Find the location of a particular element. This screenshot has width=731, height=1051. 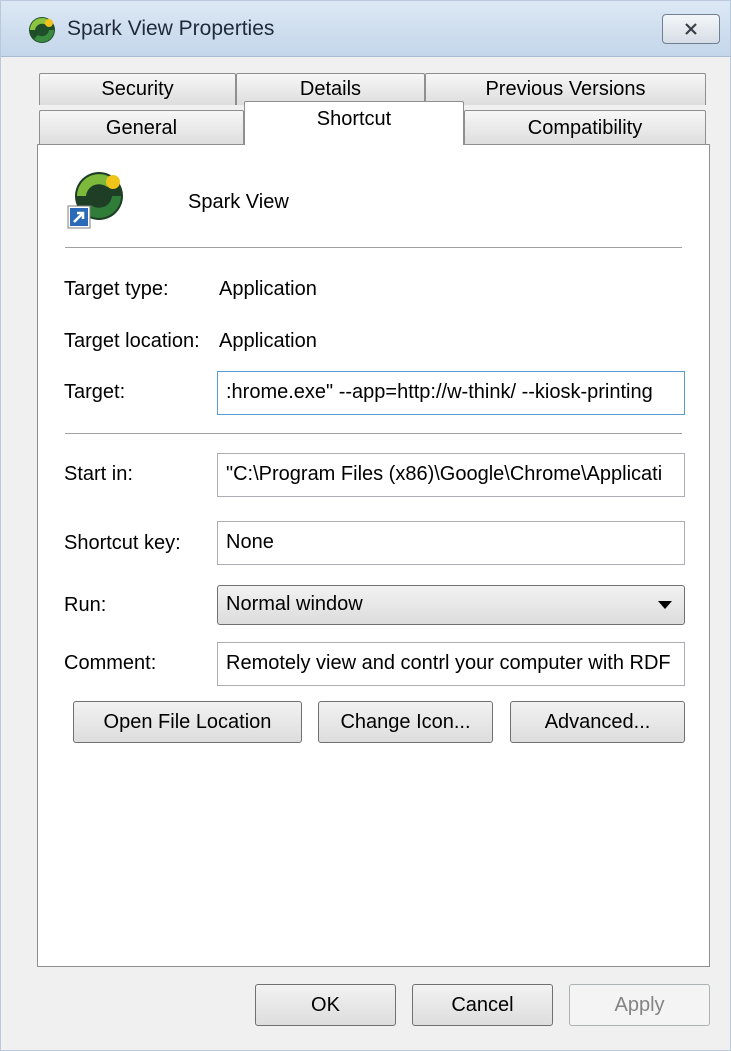

tab-compatibility-label: Compatibility is located at coordinates (585, 127).